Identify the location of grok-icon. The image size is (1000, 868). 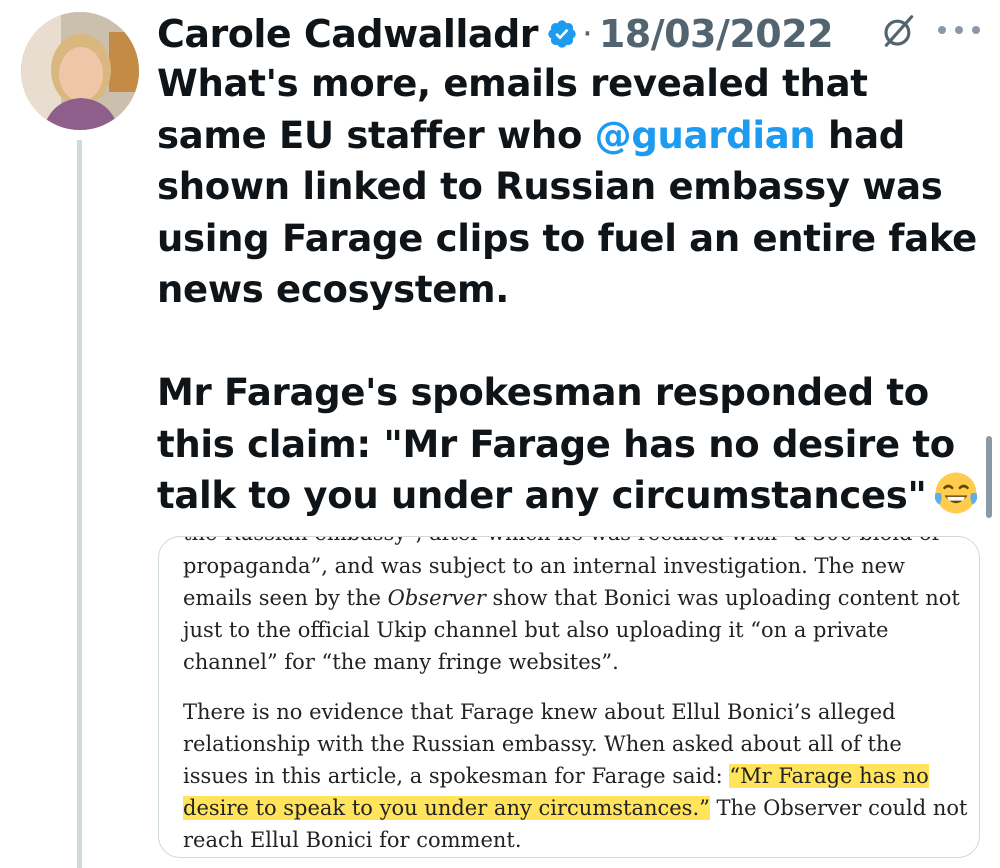
(899, 31).